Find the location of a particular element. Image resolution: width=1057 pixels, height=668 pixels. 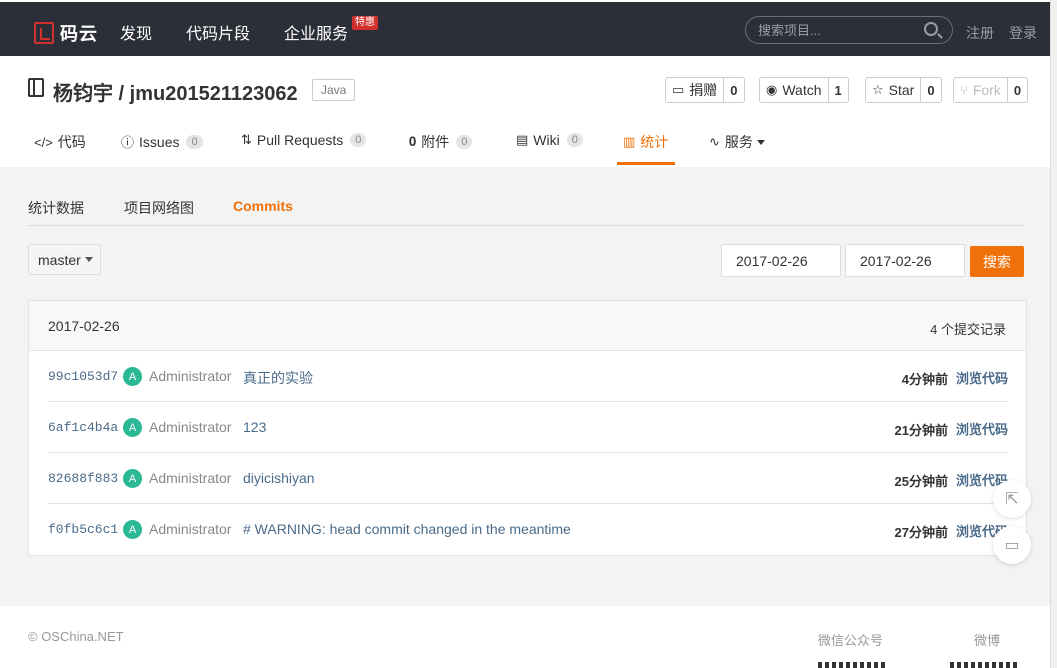

subtab-network: 项目网络图 is located at coordinates (159, 208).